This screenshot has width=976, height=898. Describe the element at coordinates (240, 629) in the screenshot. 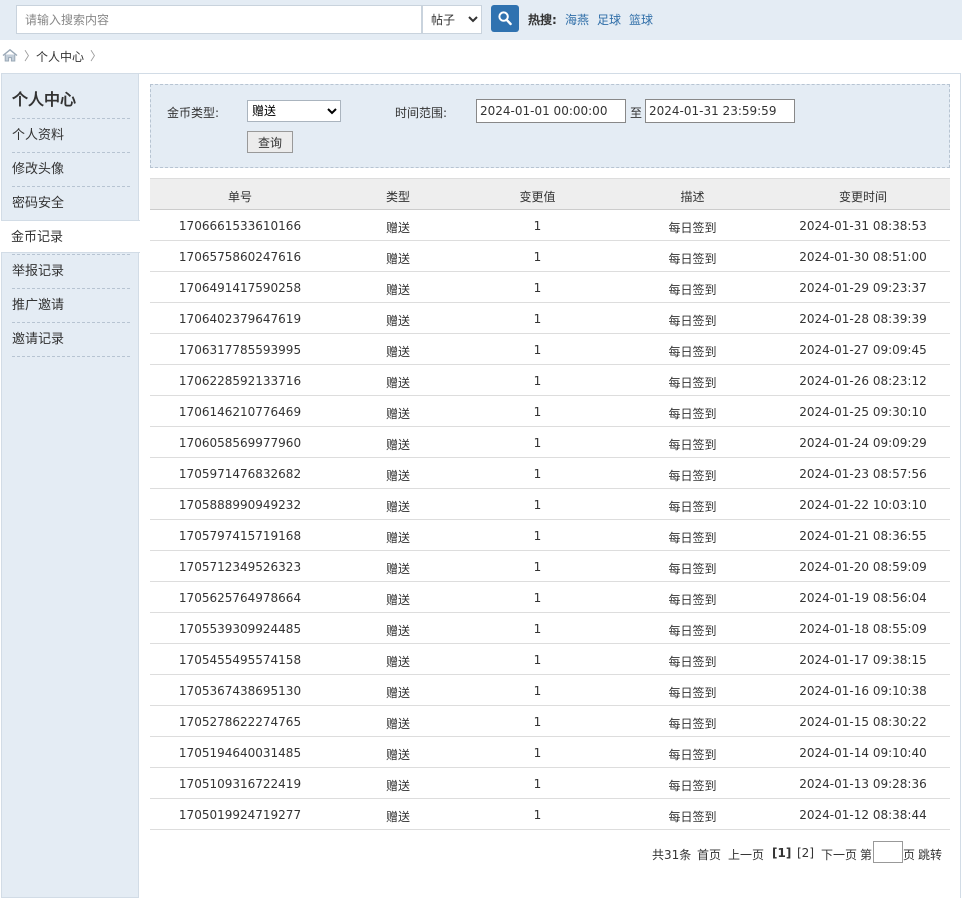

I see `cell-order-no: 1705539309924485` at that location.